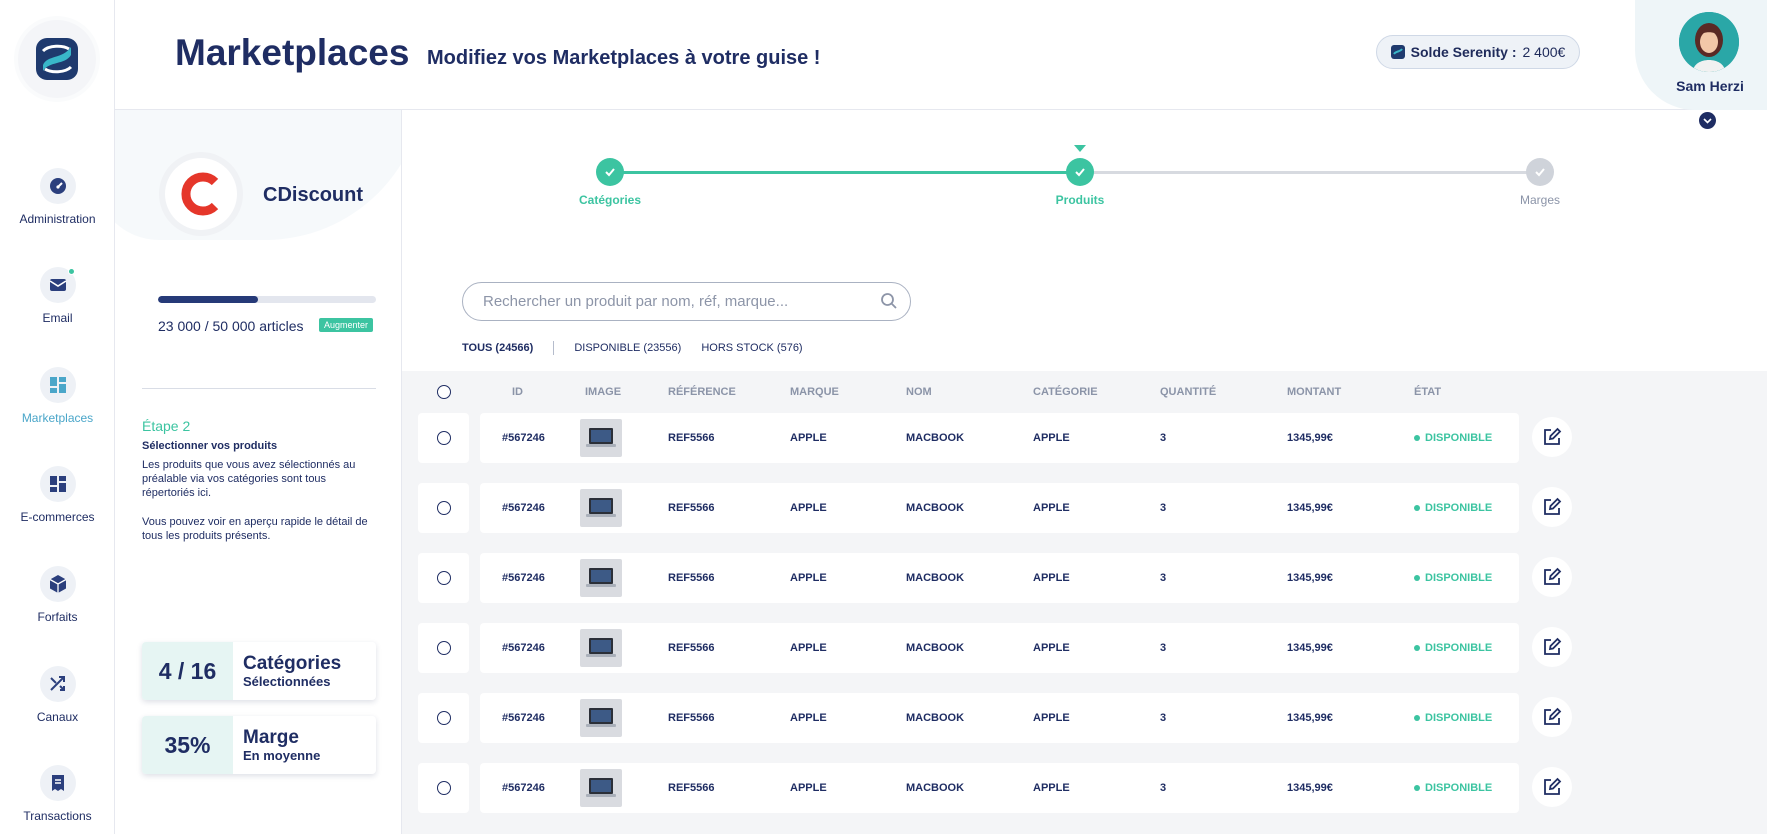 This screenshot has height=834, width=1767. What do you see at coordinates (57, 695) in the screenshot?
I see `nav-canaux: Canaux` at bounding box center [57, 695].